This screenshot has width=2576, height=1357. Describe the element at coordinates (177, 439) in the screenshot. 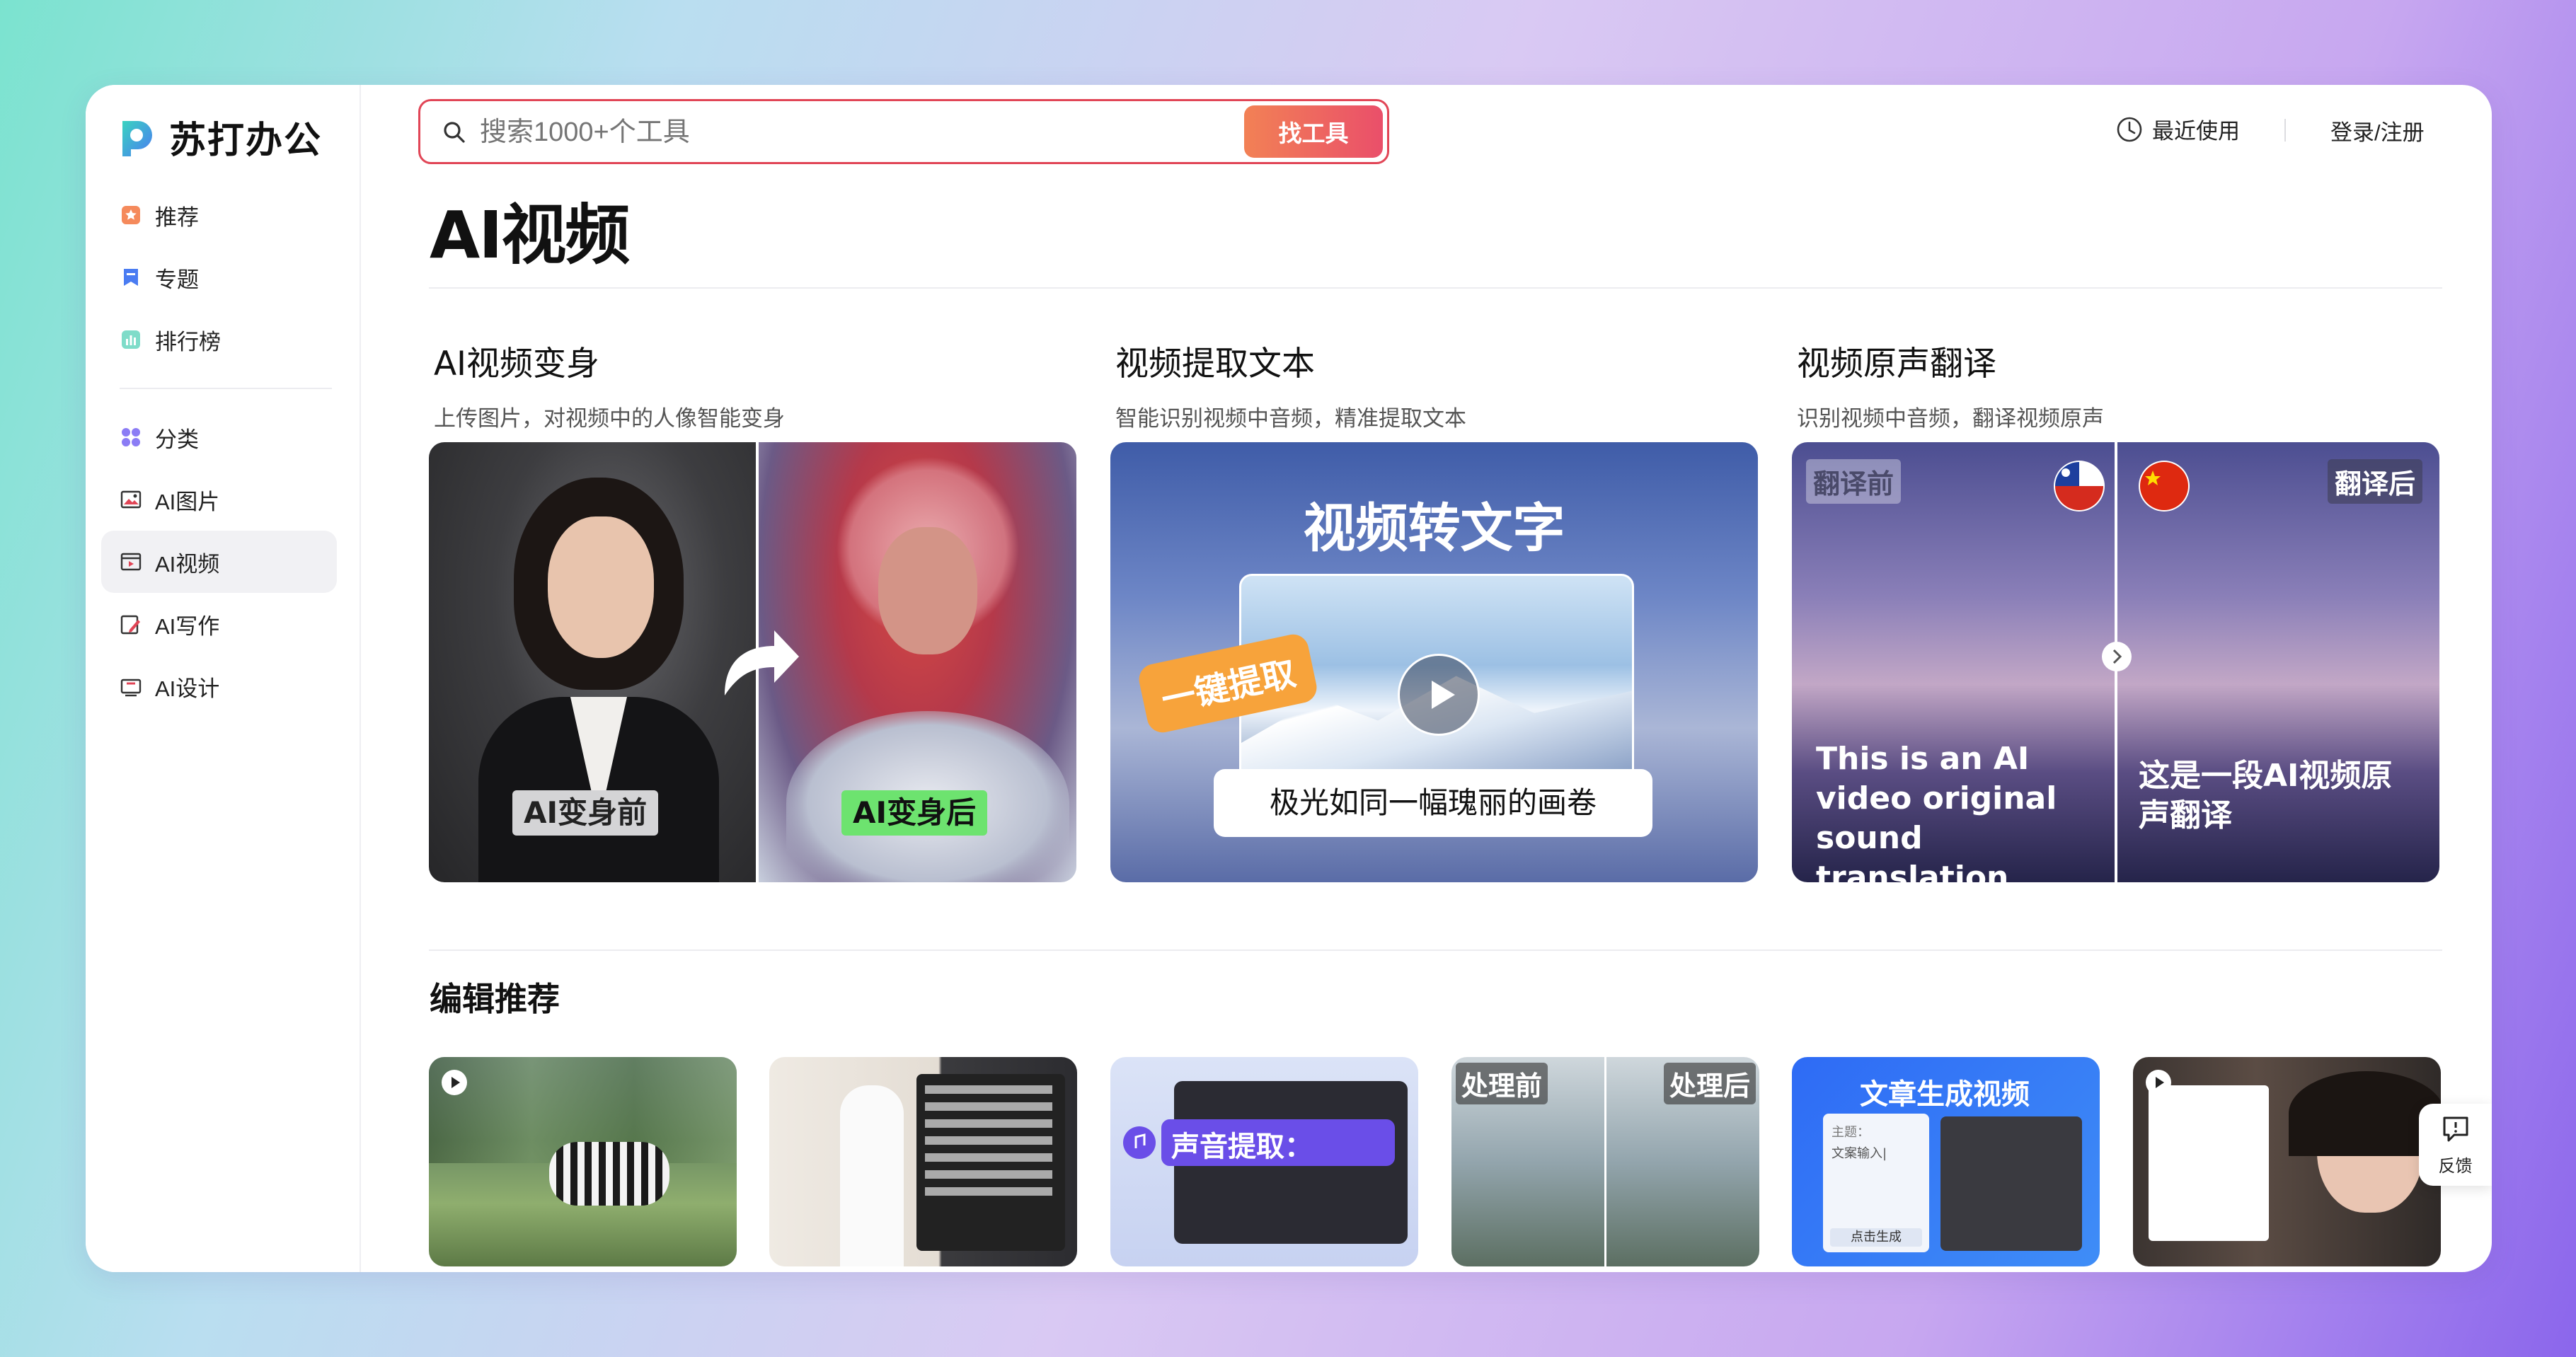

I see `sidebar-item-label: 分类` at that location.